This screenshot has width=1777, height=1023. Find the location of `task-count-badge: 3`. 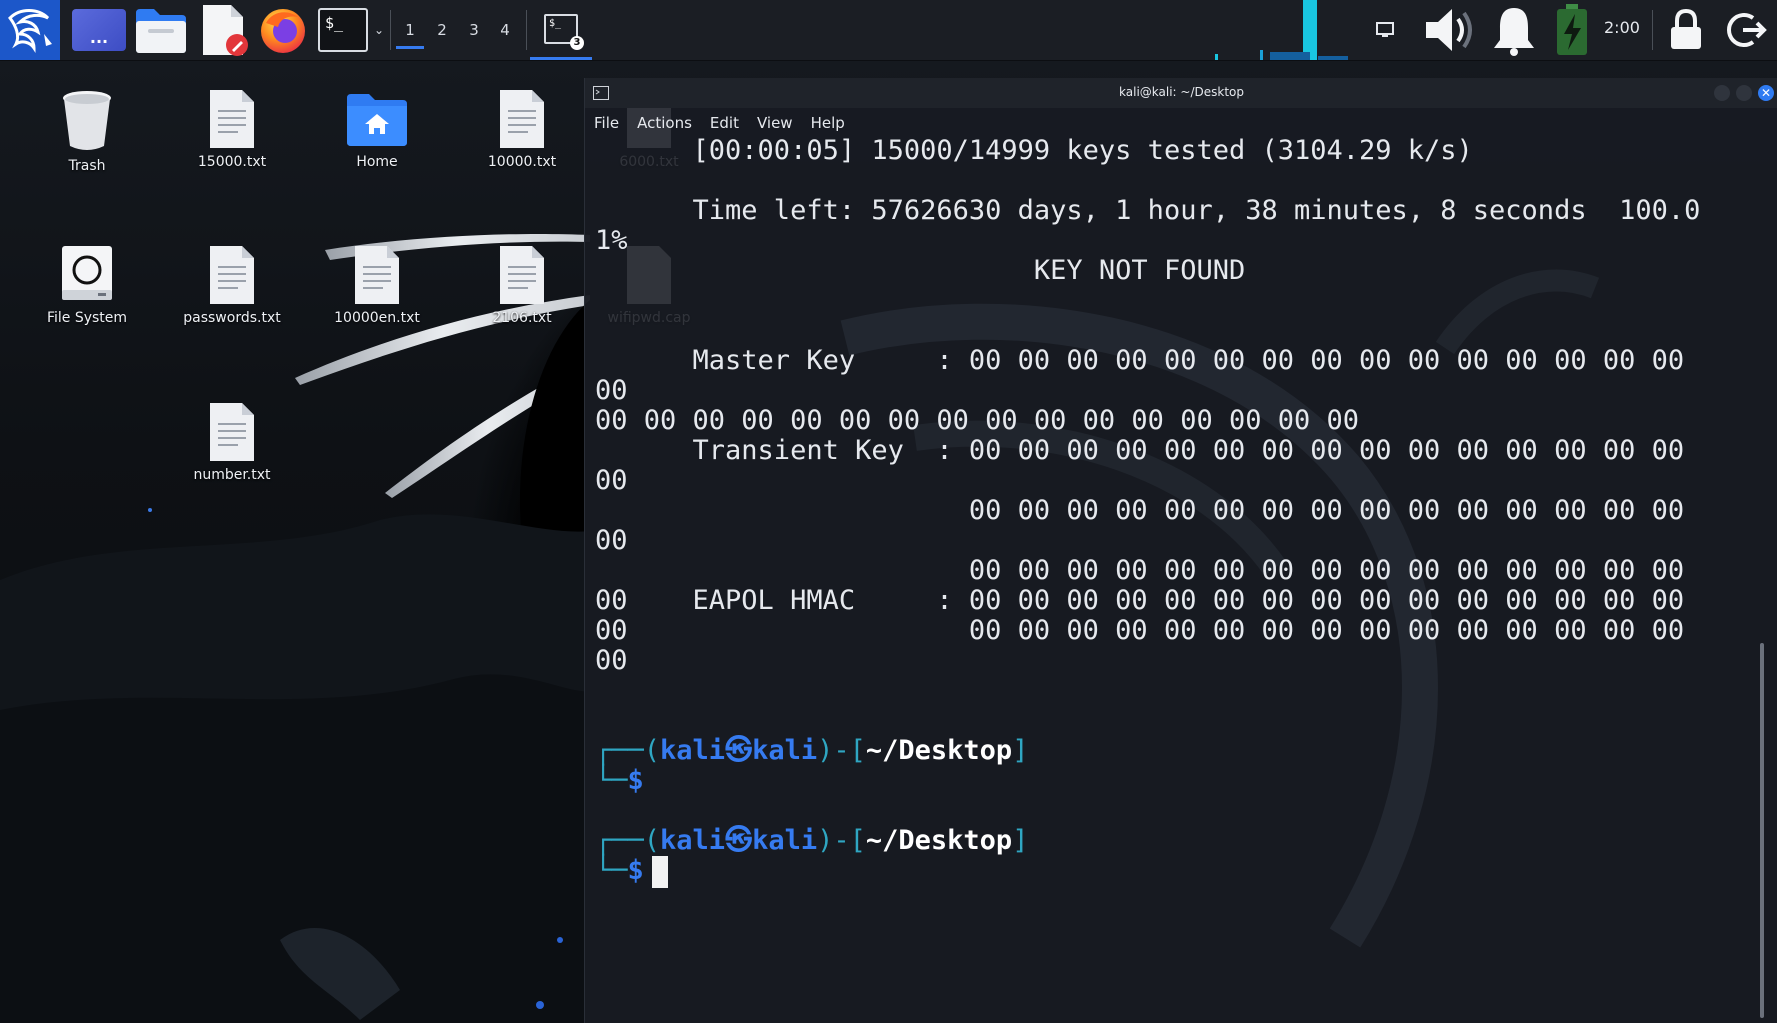

task-count-badge: 3 is located at coordinates (577, 42).